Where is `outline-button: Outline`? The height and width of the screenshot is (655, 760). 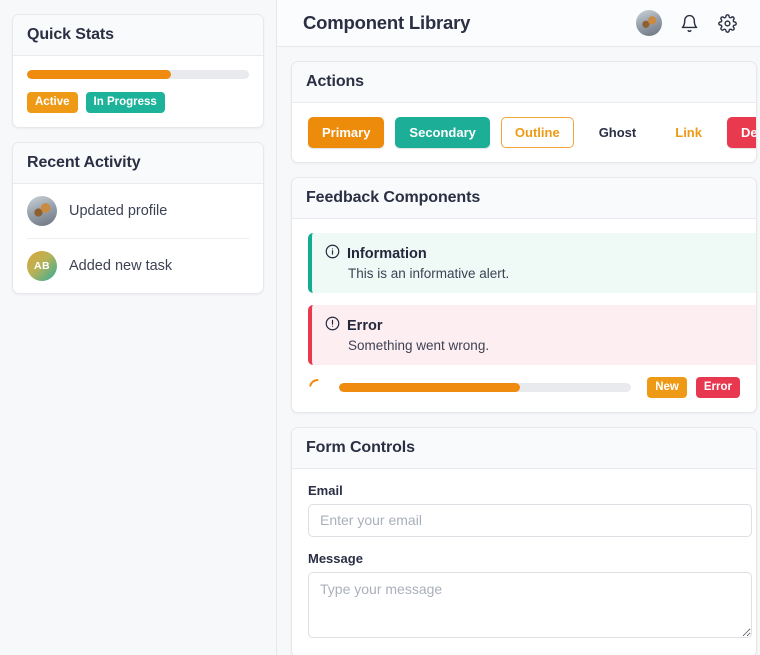
outline-button: Outline is located at coordinates (537, 132).